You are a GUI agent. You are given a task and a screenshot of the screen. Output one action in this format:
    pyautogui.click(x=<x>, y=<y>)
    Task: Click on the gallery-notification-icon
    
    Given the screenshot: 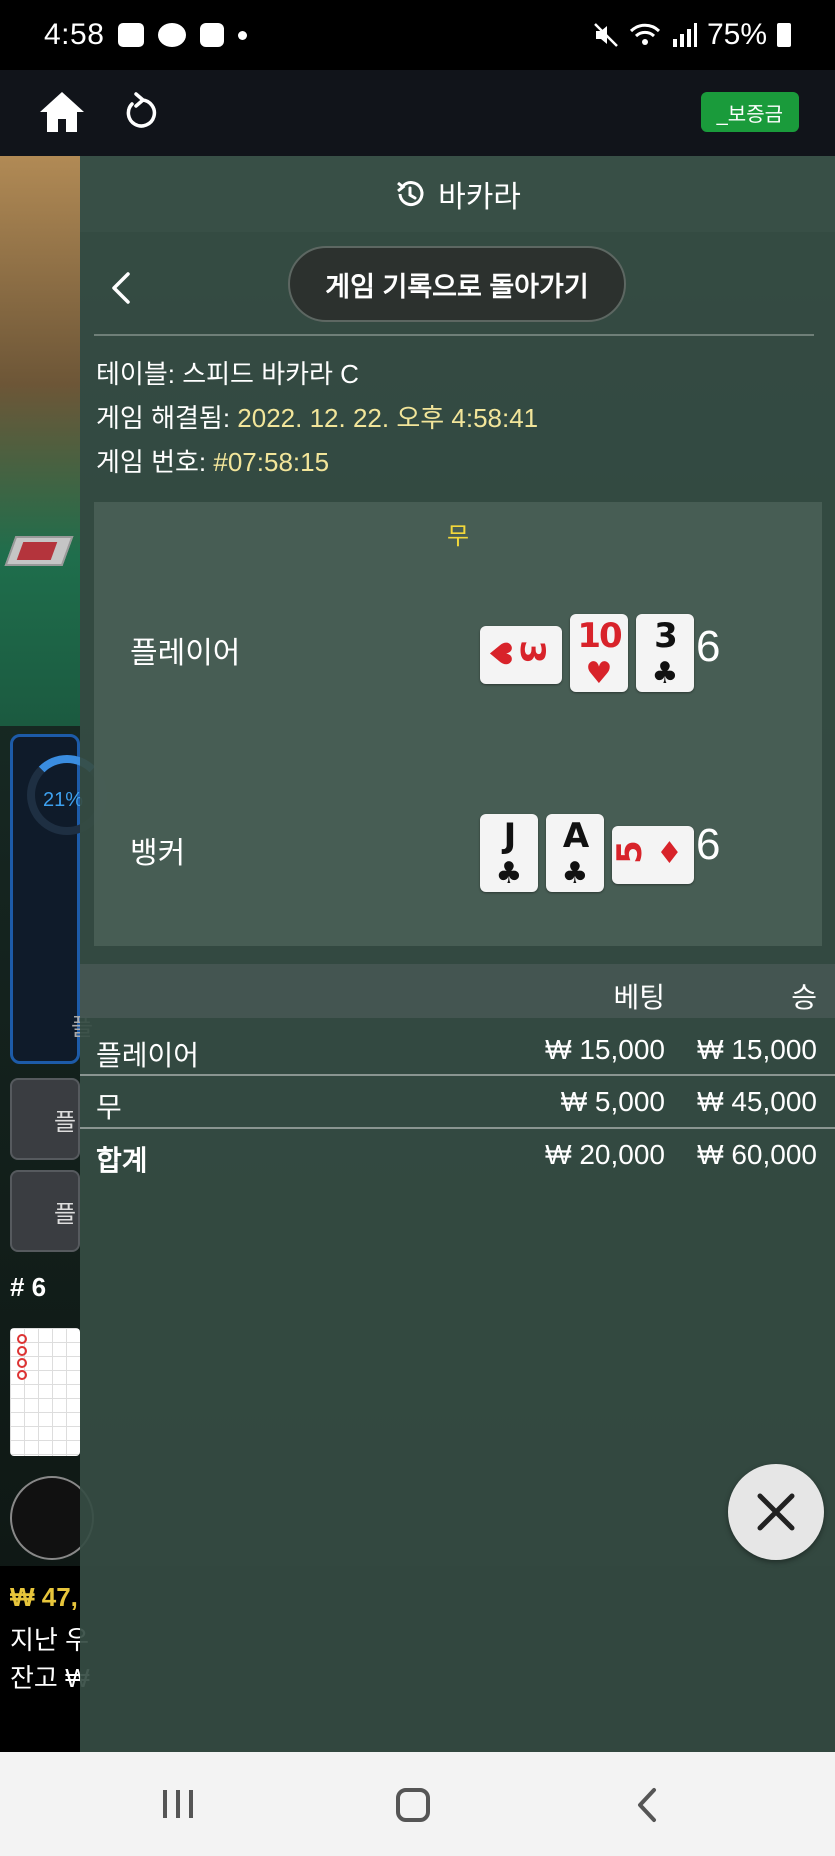 What is the action you would take?
    pyautogui.click(x=131, y=35)
    